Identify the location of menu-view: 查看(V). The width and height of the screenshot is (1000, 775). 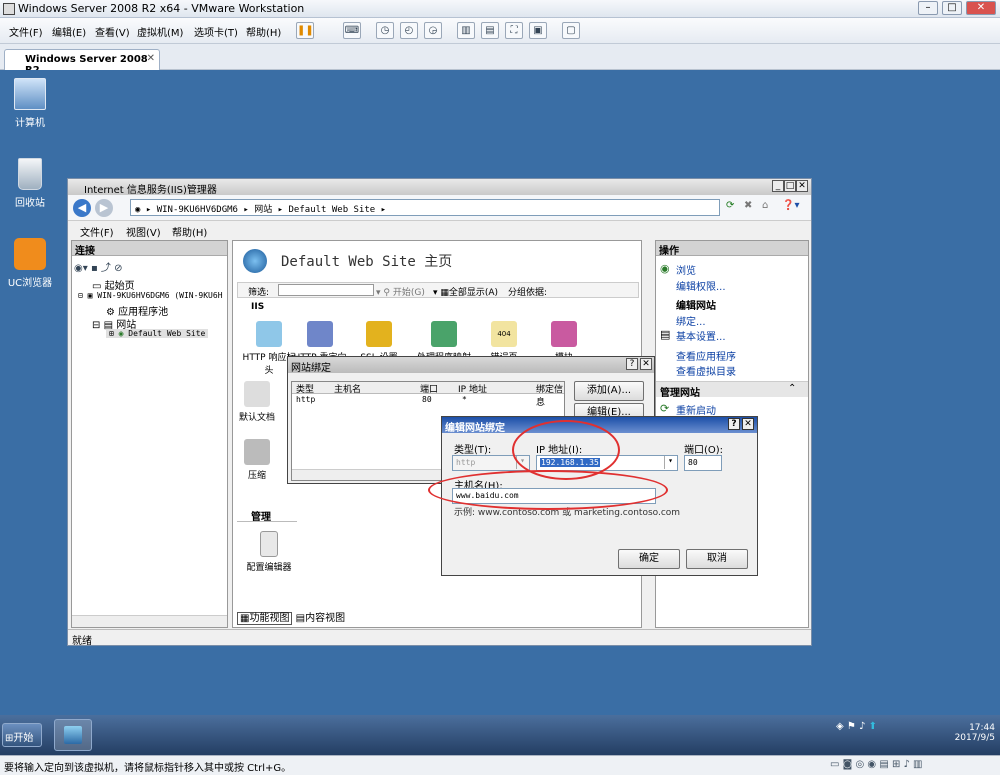
(112, 31).